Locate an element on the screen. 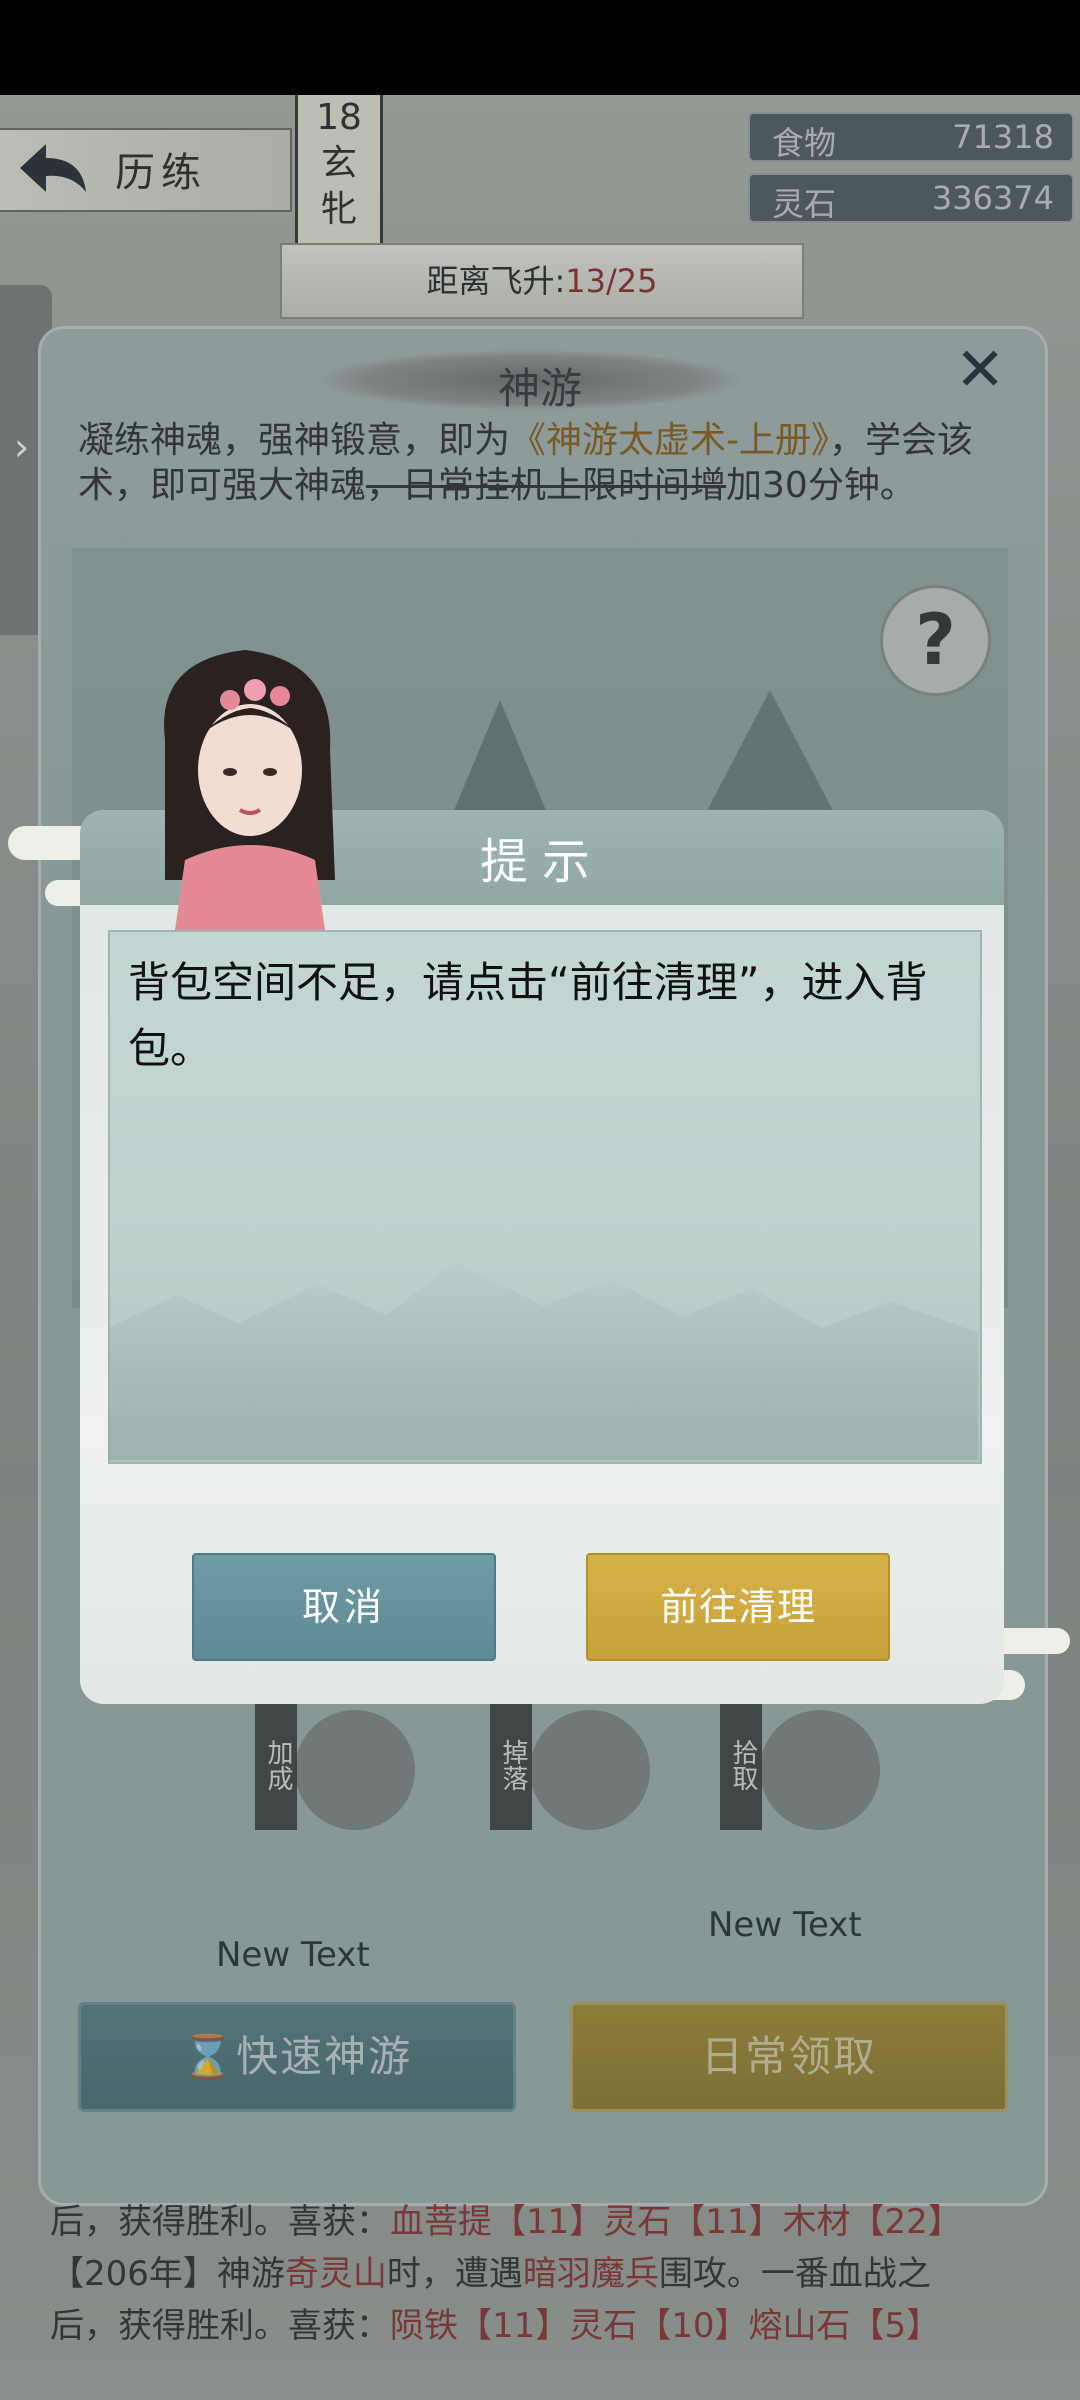  dialog-message: 背包空间不足，请点击“前往清理”，进入背包。 is located at coordinates (528, 1015).